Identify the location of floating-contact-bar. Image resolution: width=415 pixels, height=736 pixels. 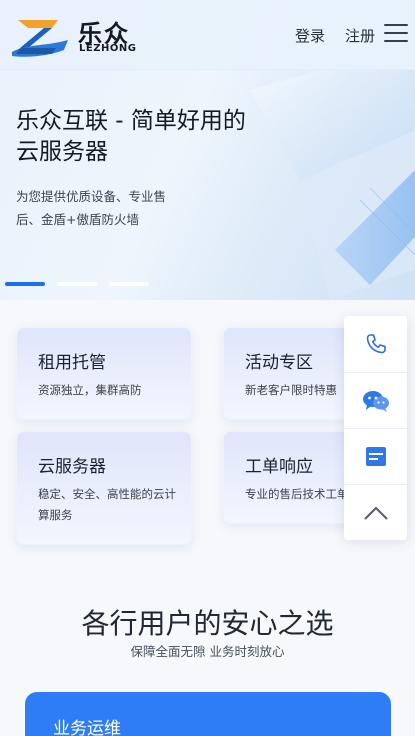
(375, 428).